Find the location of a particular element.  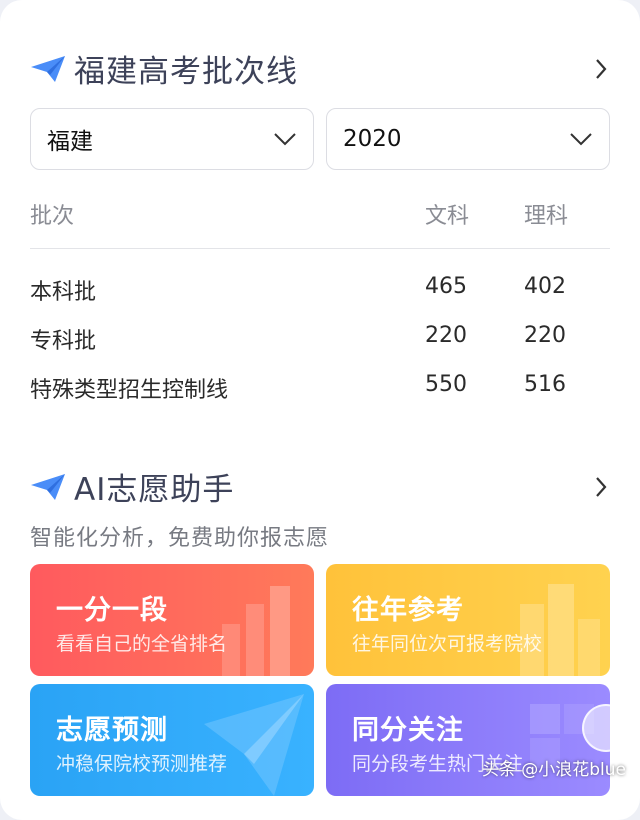

header-batch: 批次 is located at coordinates (52, 216).